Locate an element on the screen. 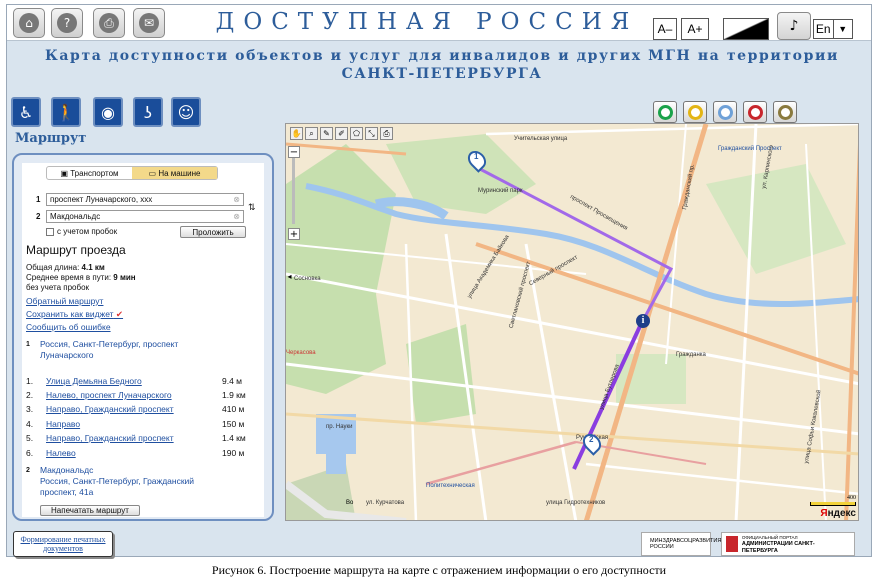 The height and width of the screenshot is (585, 878). traffic-checkbox: с учетом пробок is located at coordinates (81, 231).